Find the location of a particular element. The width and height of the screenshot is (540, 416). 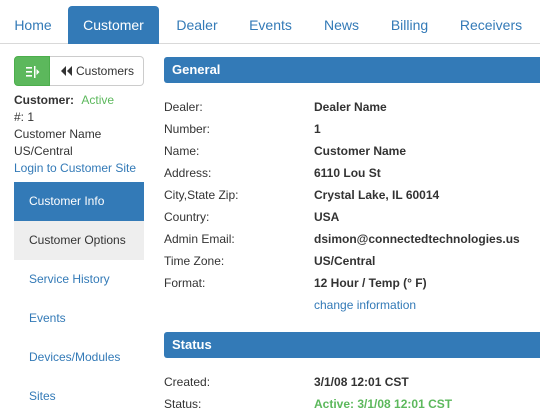

info-row-time-zone: Time Zone: US/Central is located at coordinates (352, 261).